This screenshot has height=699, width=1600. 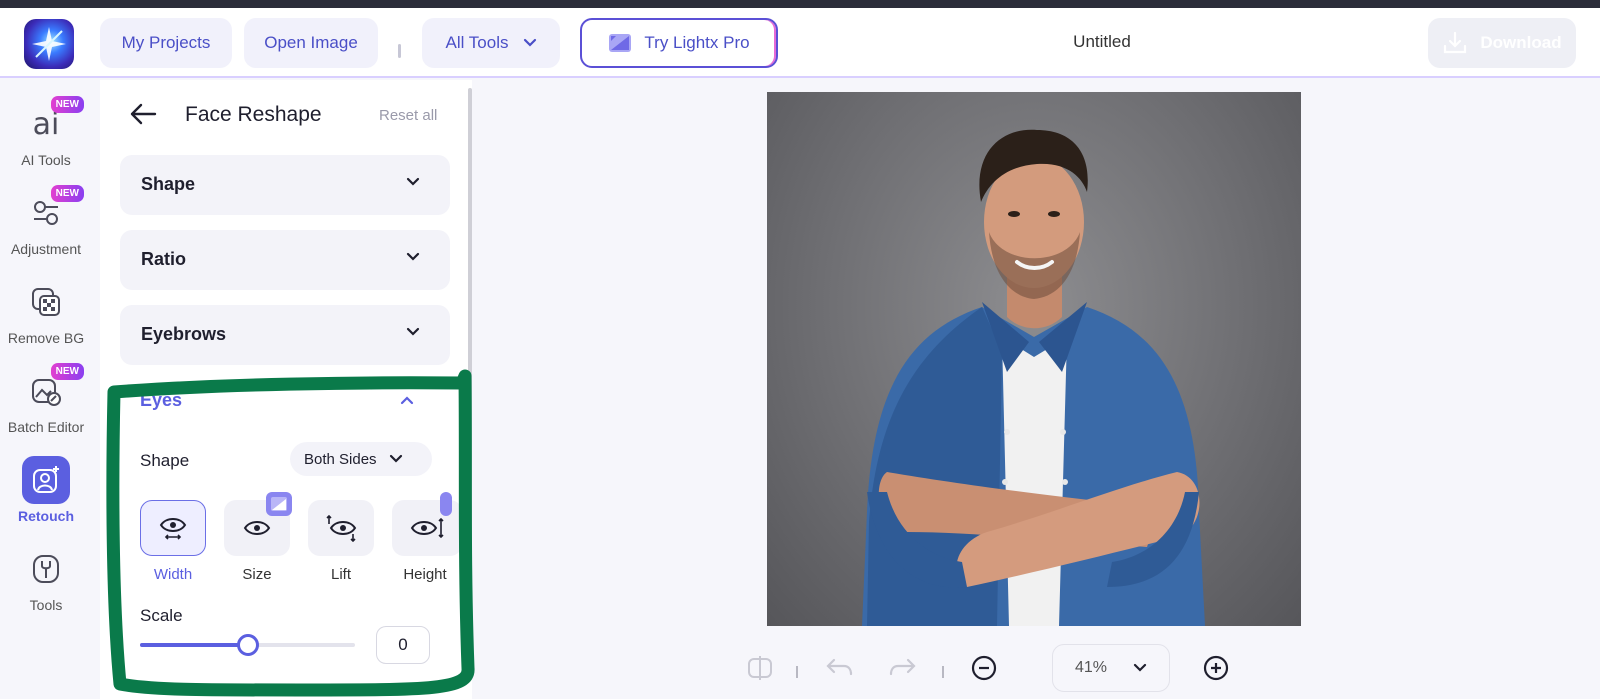 I want to click on compare-icon, so click(x=760, y=668).